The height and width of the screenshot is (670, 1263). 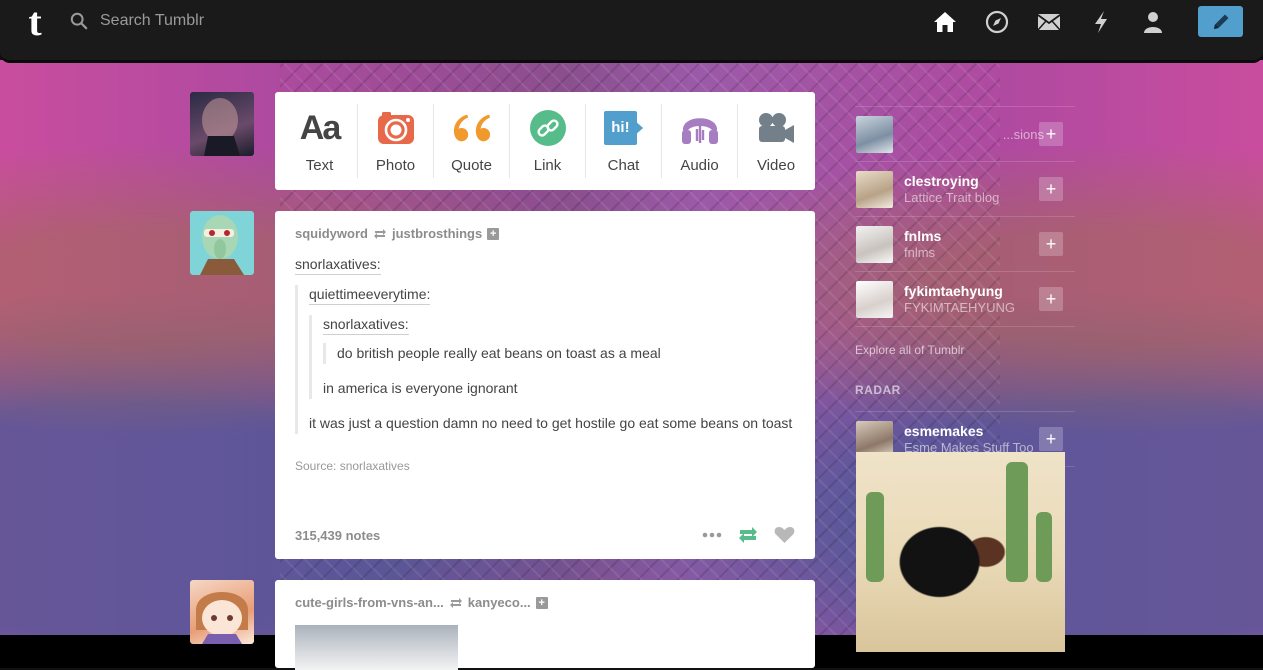 I want to click on like-heart-icon, so click(x=784, y=535).